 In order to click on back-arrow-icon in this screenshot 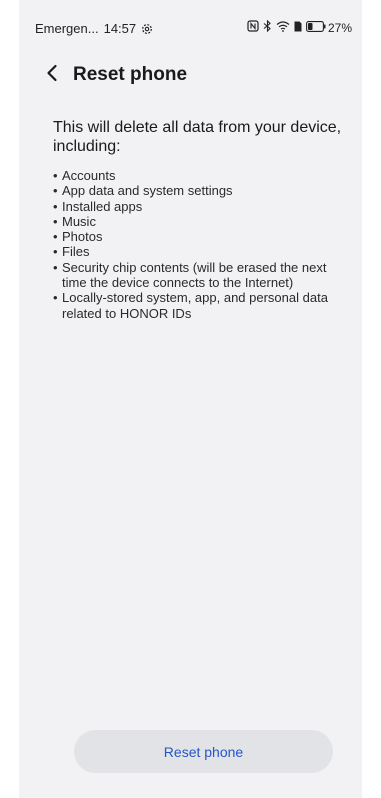, I will do `click(52, 75)`.